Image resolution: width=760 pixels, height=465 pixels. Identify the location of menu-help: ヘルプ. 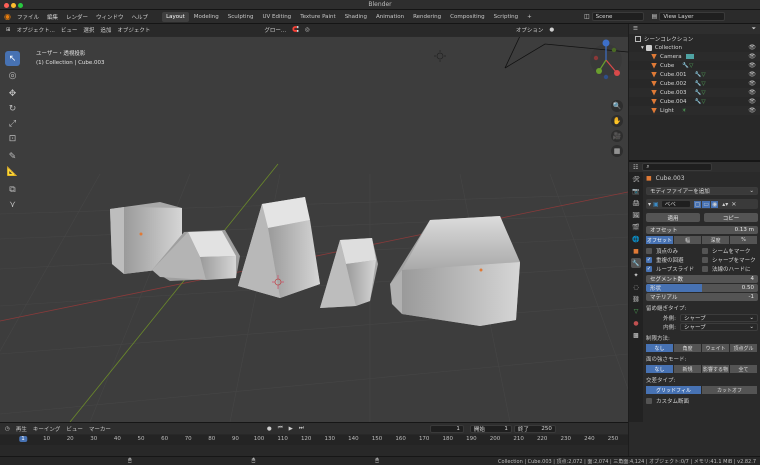
(140, 17).